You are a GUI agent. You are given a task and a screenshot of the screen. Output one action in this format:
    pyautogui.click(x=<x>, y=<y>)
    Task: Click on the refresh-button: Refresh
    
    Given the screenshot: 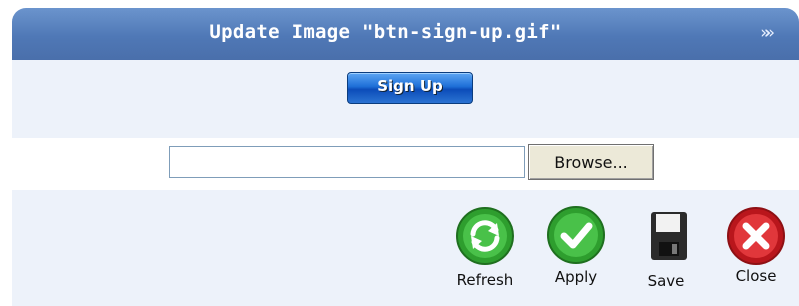 What is the action you would take?
    pyautogui.click(x=485, y=256)
    